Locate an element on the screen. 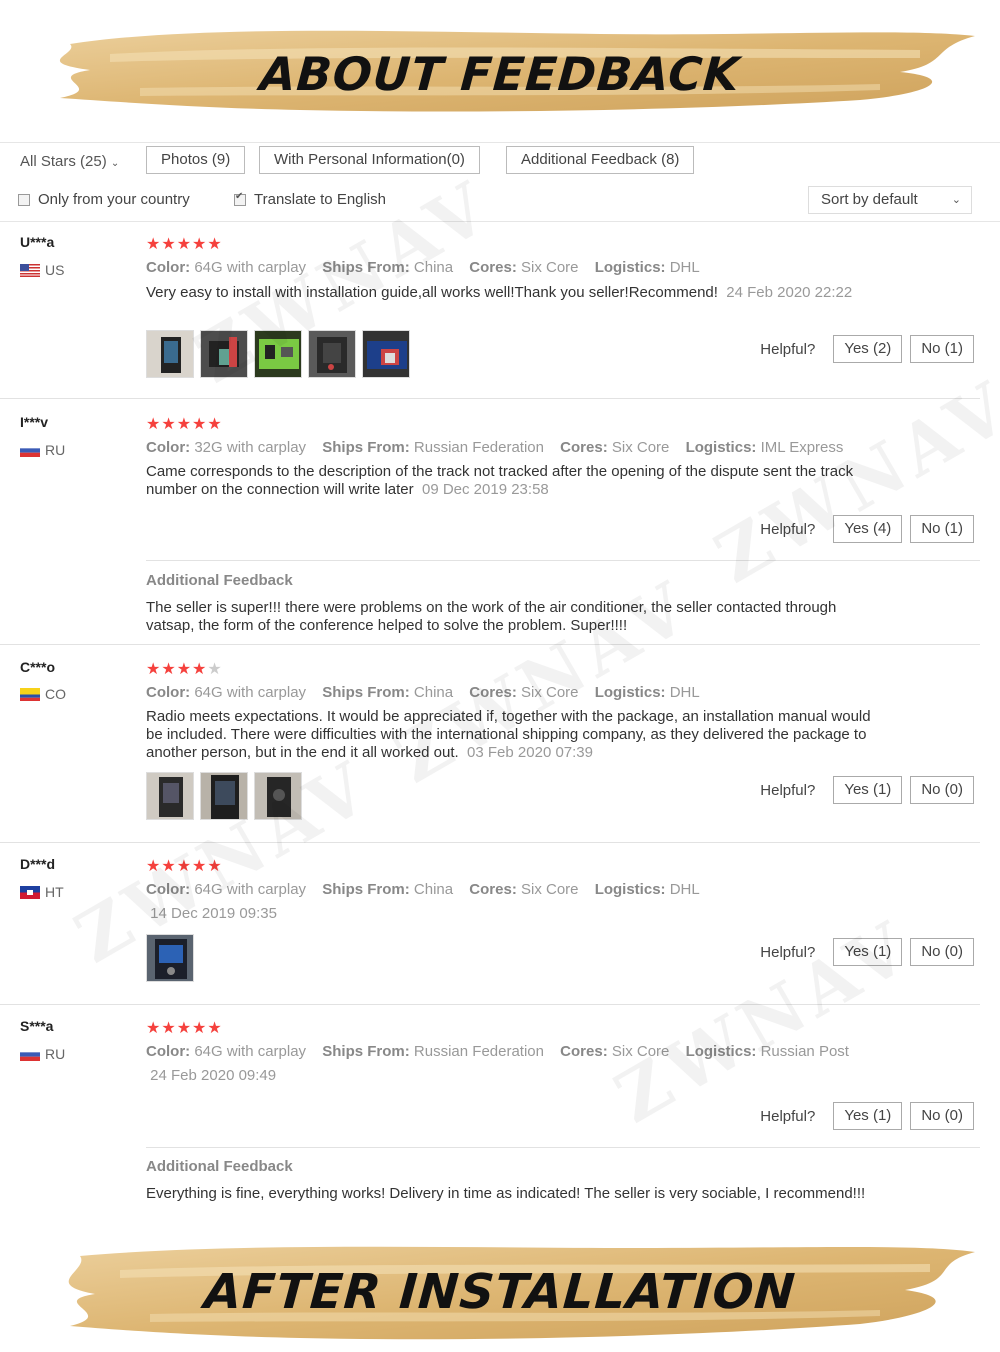  sort-select: Sort by default ⌄ is located at coordinates (890, 200).